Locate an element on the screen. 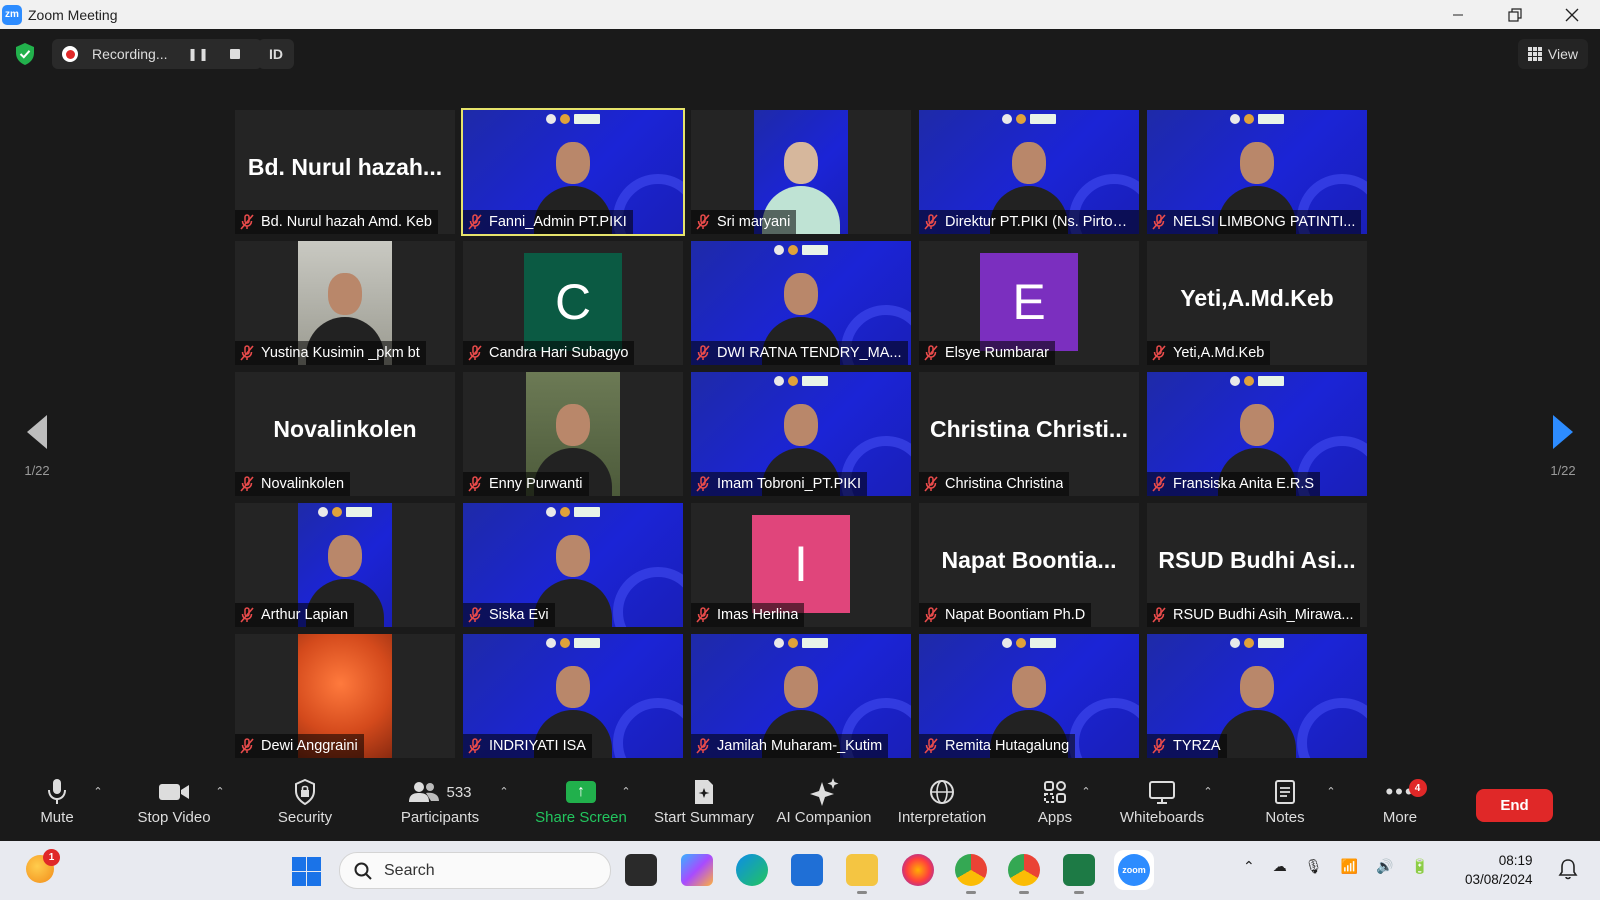  clock-date: 03/08/2024 is located at coordinates (1499, 879).